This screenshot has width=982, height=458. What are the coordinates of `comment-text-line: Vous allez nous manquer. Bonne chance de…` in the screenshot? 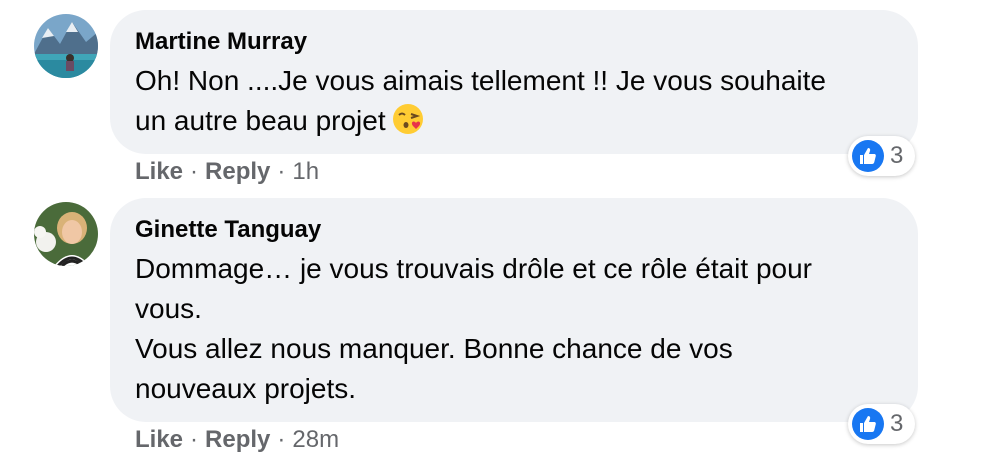 It's located at (434, 348).